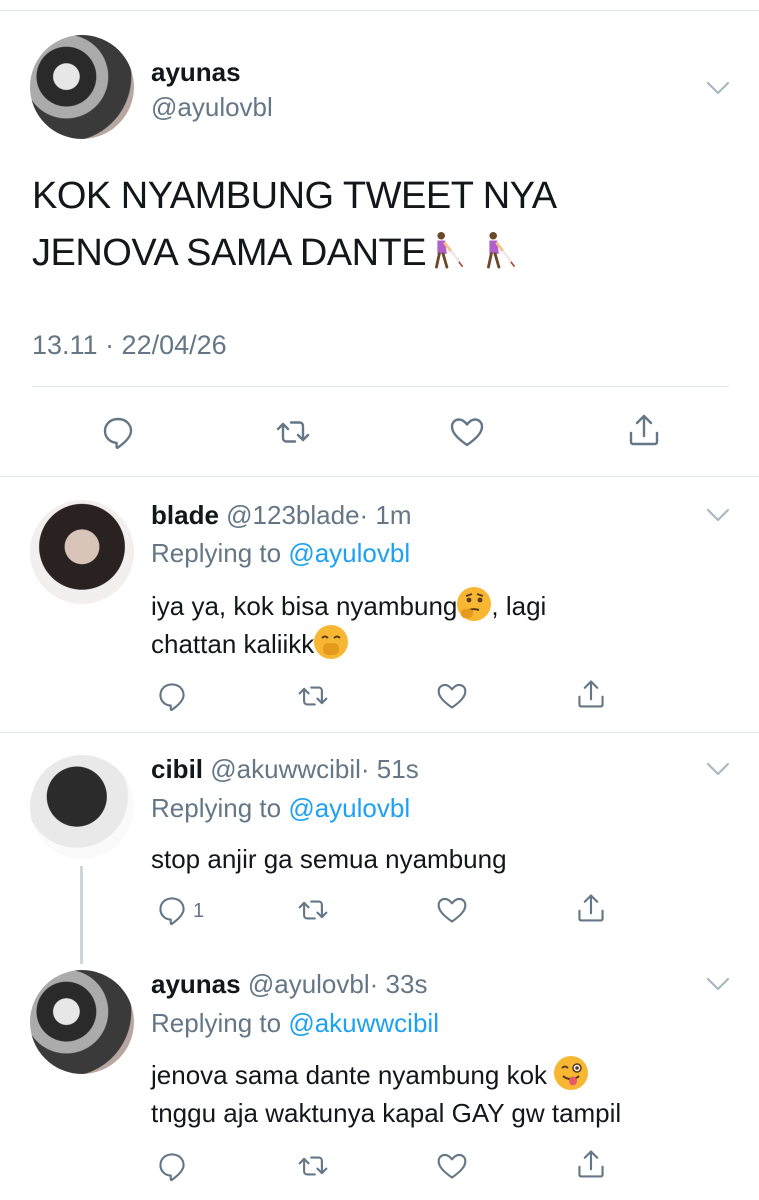 This screenshot has width=759, height=1200. Describe the element at coordinates (385, 515) in the screenshot. I see `tweet-time: · 1m` at that location.